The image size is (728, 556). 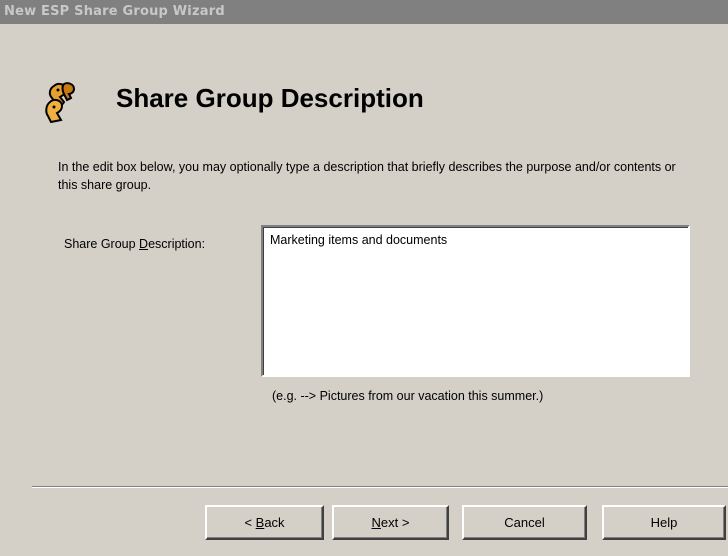 What do you see at coordinates (144, 244) in the screenshot?
I see `label-mnemonic: D` at bounding box center [144, 244].